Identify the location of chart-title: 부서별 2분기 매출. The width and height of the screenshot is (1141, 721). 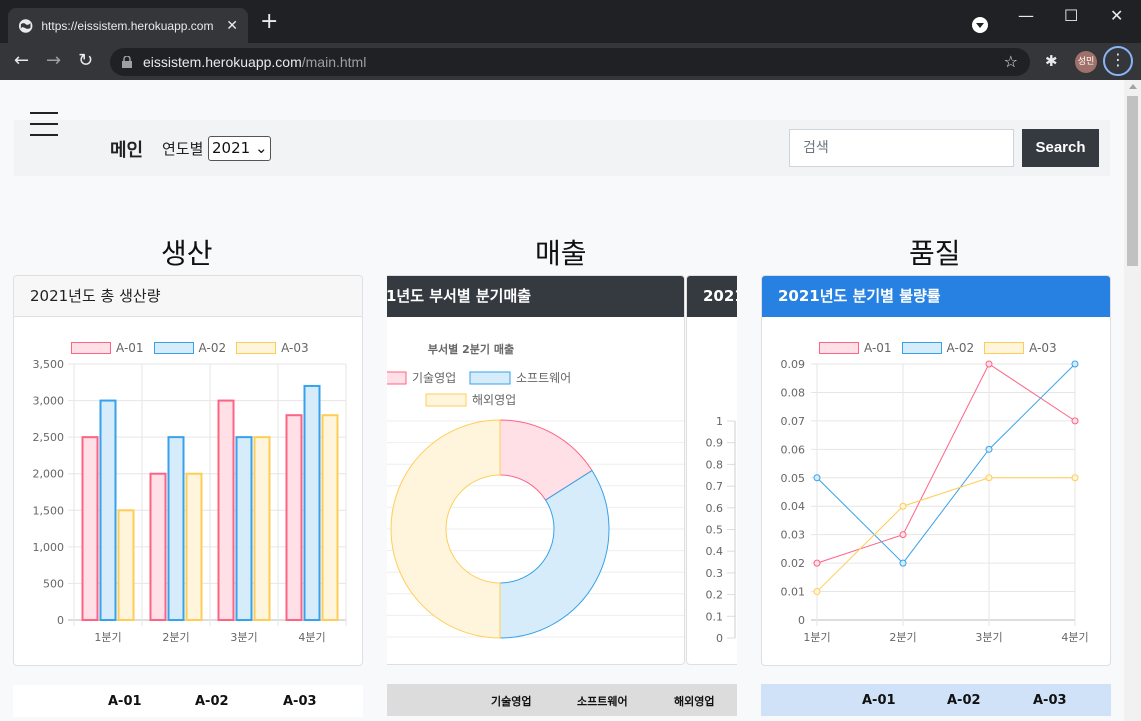
(471, 349).